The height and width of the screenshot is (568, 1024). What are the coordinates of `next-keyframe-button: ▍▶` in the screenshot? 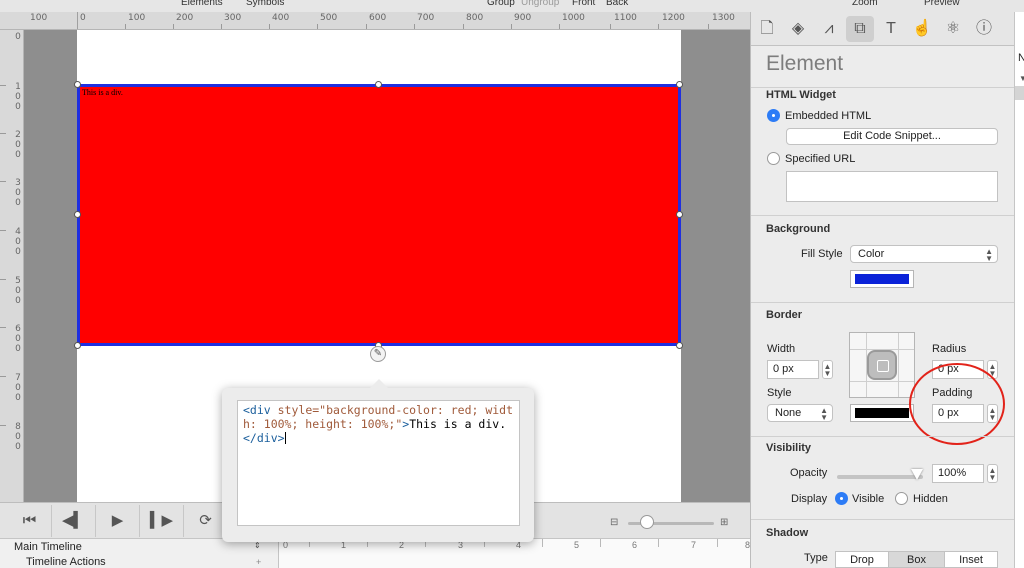 It's located at (162, 521).